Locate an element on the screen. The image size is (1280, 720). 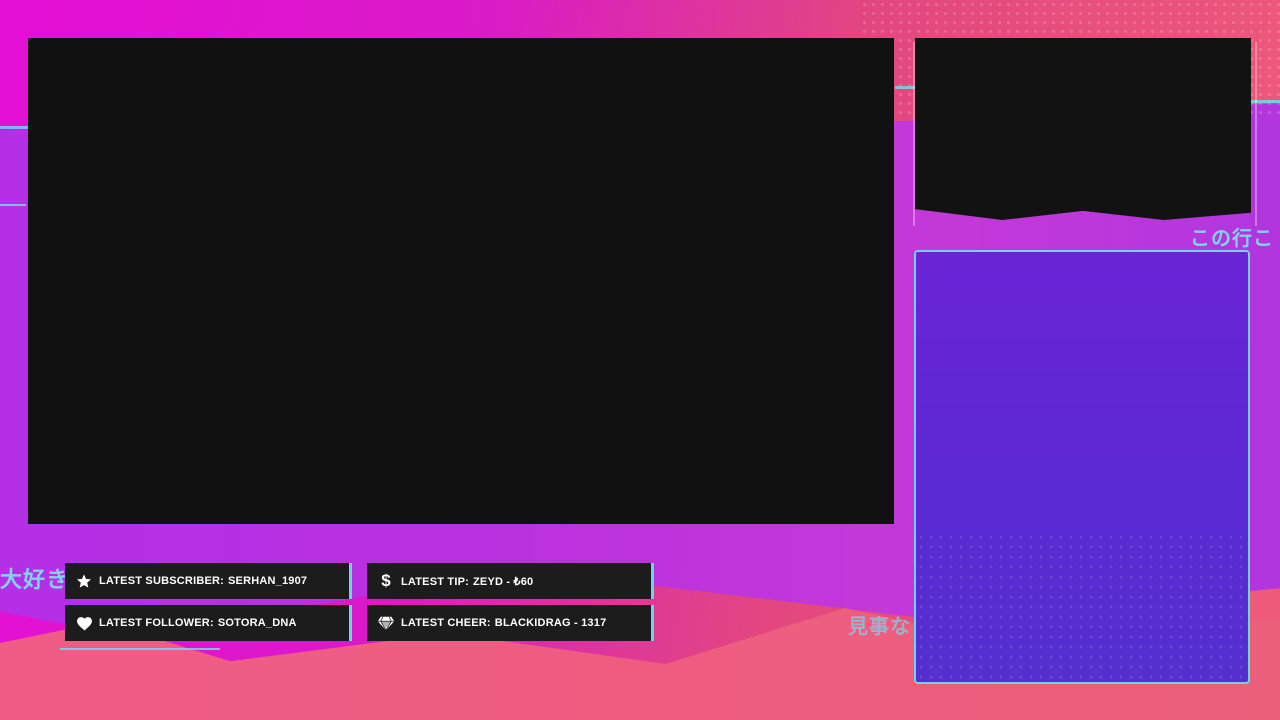
follower-value: SOTORA_DNA is located at coordinates (257, 623).